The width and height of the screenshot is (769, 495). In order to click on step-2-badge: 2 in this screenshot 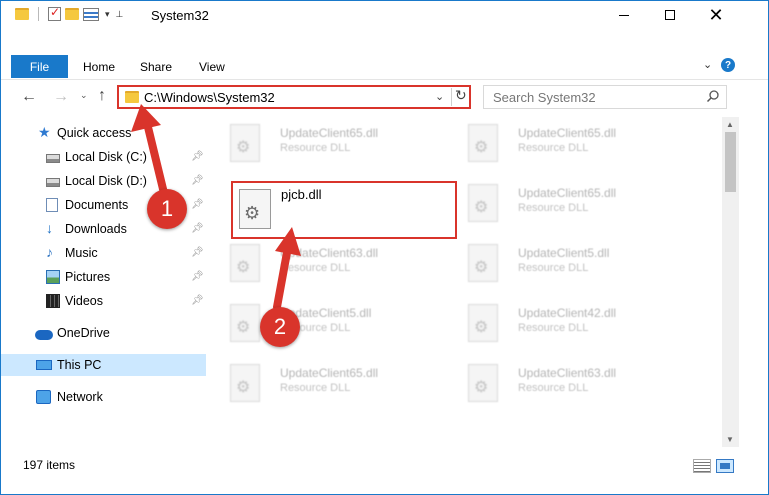, I will do `click(280, 327)`.